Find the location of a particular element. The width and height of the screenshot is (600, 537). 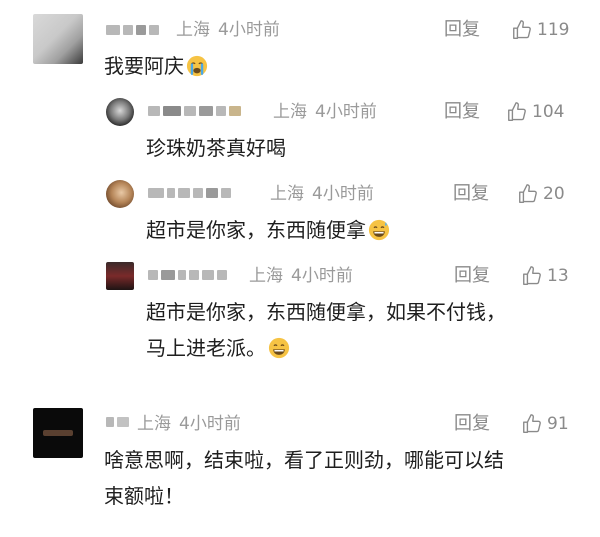

grinning-face-icon is located at coordinates (279, 348).